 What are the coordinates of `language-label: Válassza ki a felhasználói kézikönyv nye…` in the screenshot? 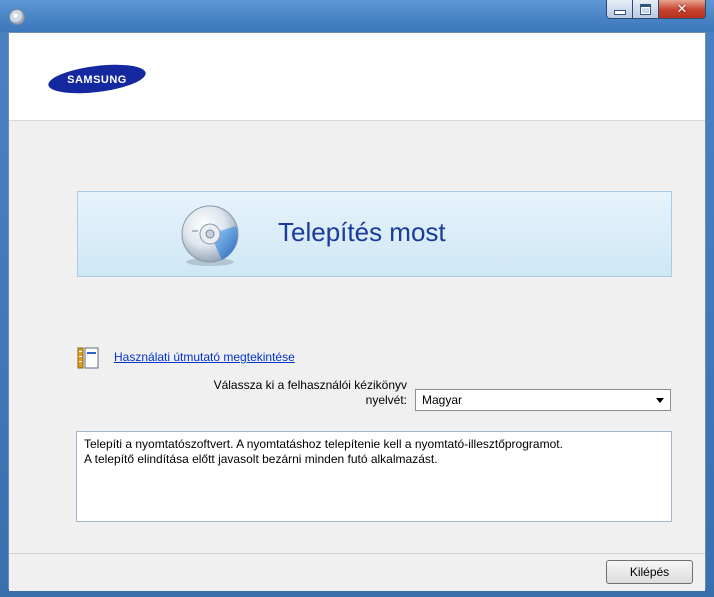 It's located at (283, 393).